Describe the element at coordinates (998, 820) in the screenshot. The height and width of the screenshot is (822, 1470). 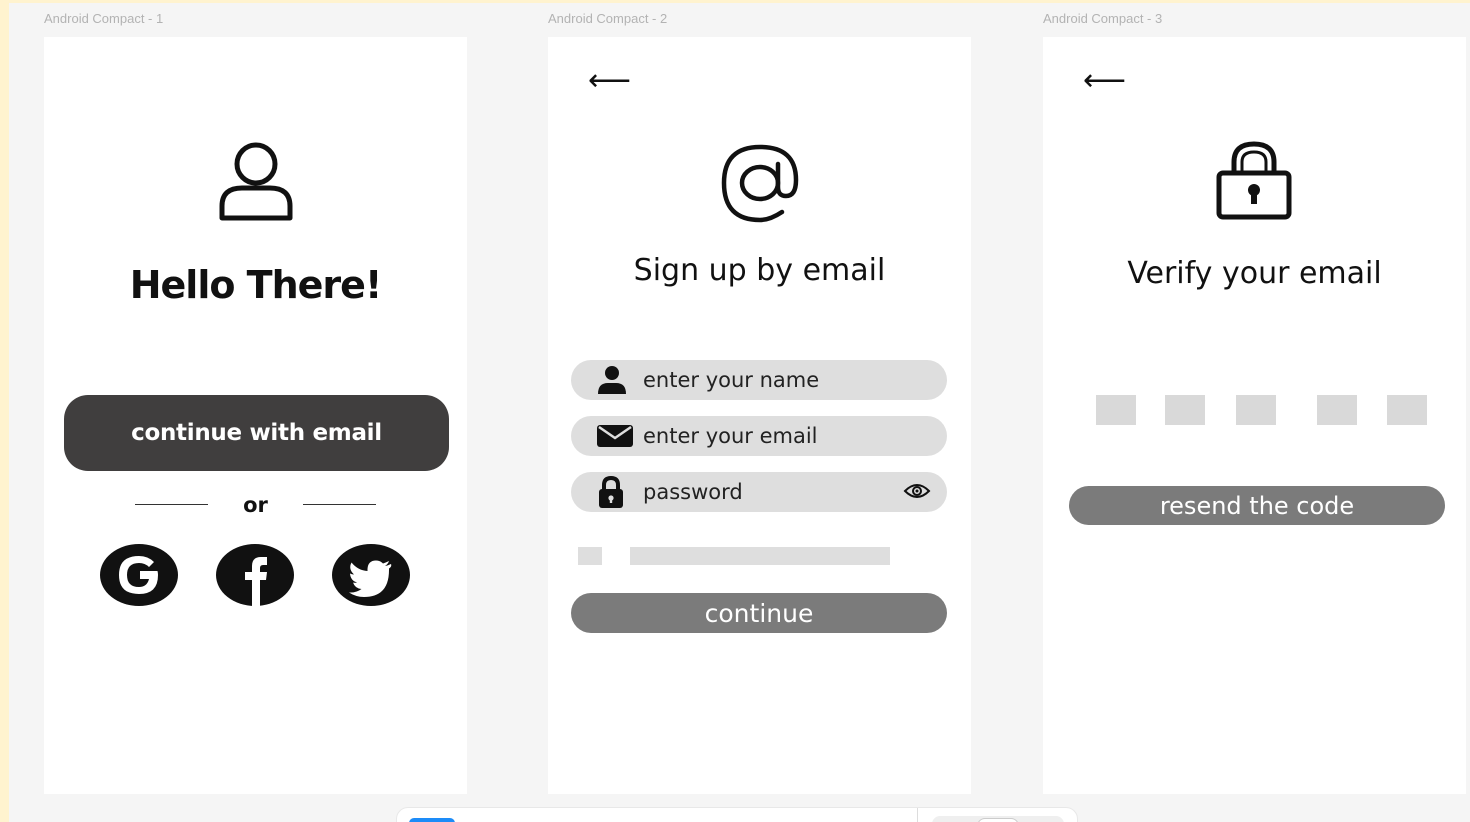
I see `toolbar-segment-selected` at that location.